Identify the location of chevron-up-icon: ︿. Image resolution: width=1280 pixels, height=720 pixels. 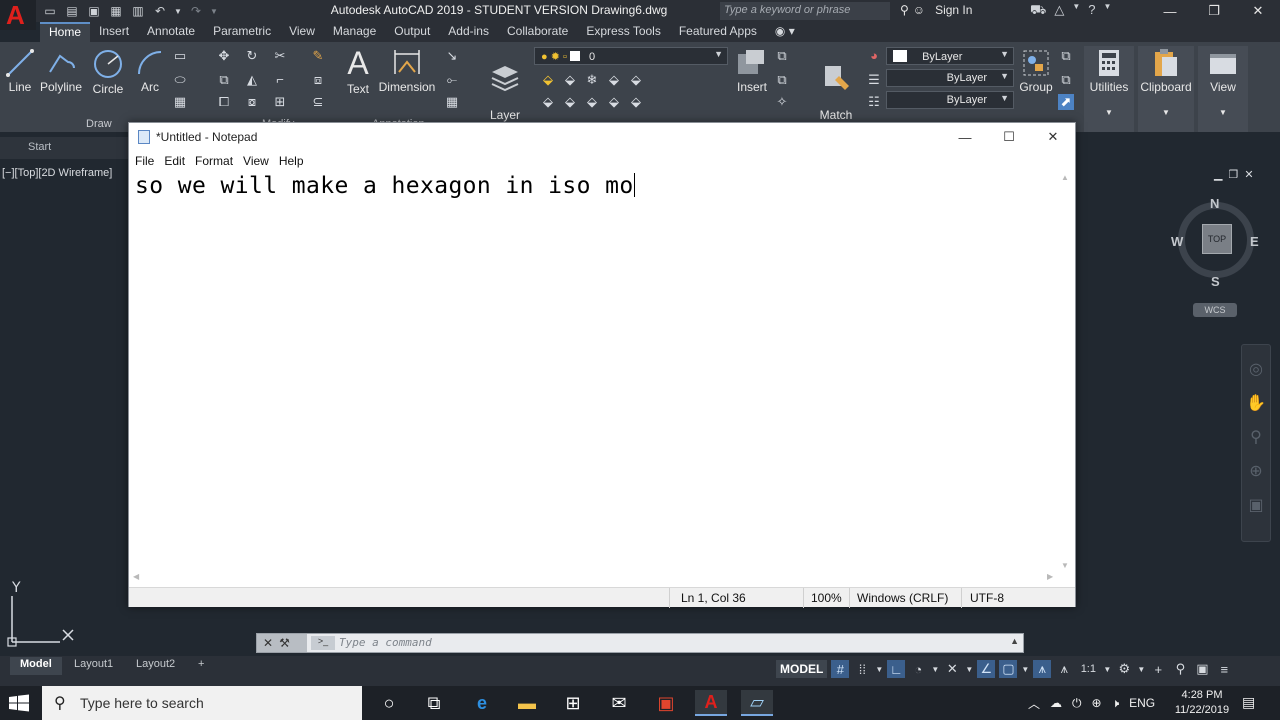
(1034, 703).